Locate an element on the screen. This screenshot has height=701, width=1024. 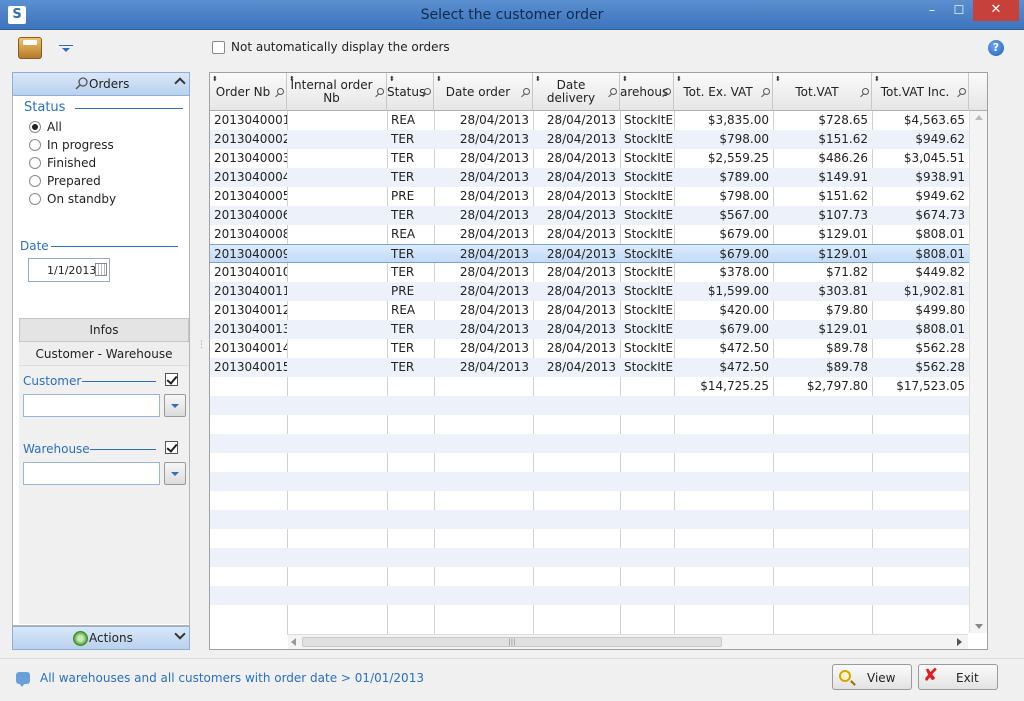
tab-customer-warehouse: Customer - Warehouse is located at coordinates (104, 354).